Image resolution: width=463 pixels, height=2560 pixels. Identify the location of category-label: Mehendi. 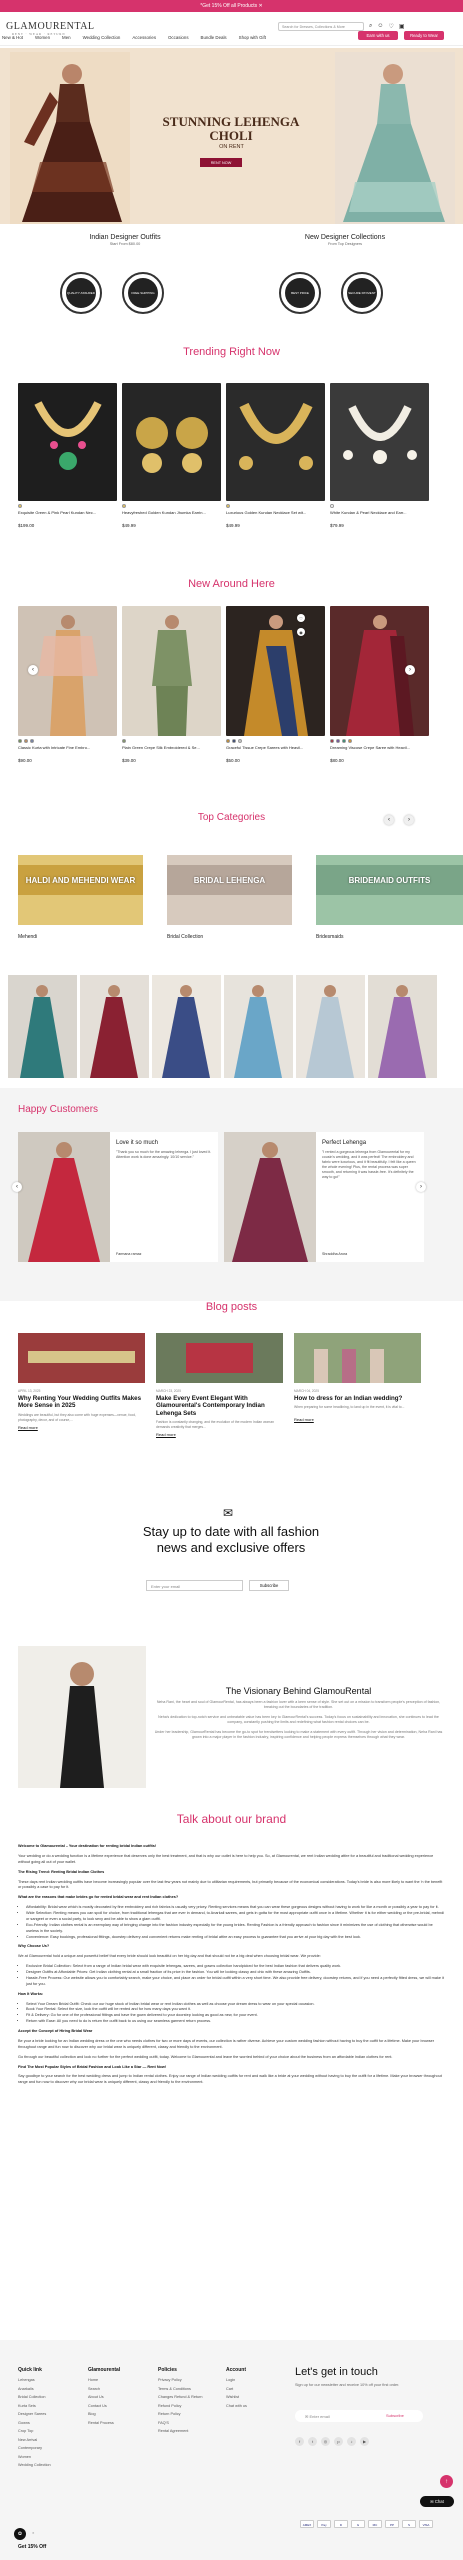
(27, 937).